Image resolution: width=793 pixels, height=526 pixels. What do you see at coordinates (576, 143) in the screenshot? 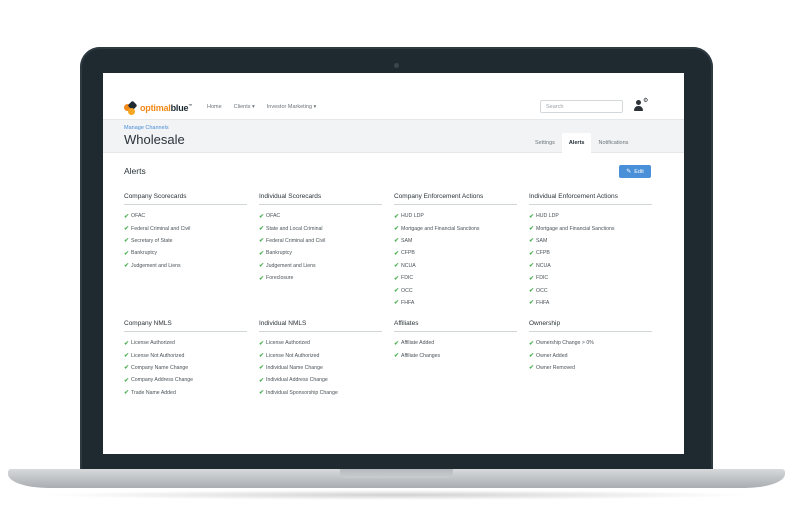
I see `tab-alerts: Alerts` at bounding box center [576, 143].